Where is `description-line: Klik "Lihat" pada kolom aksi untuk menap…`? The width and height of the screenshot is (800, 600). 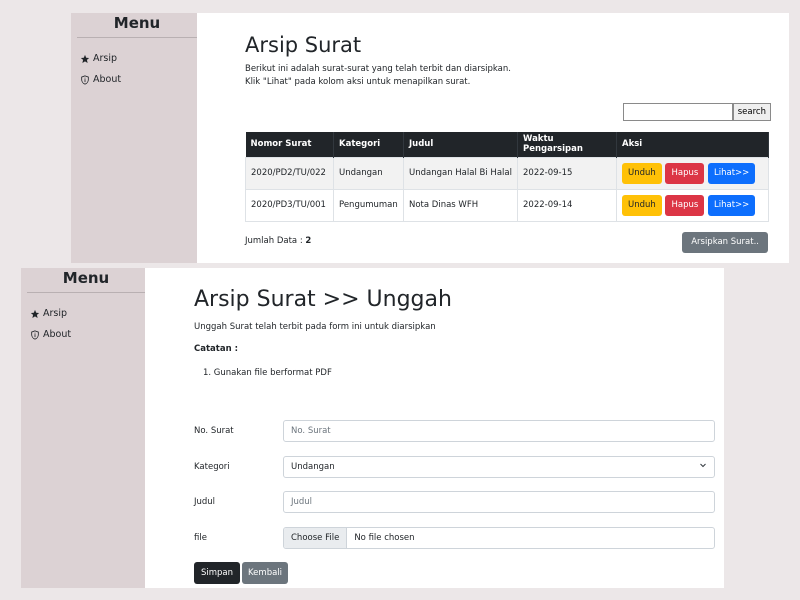
description-line: Klik "Lihat" pada kolom aksi untuk menap… is located at coordinates (358, 82).